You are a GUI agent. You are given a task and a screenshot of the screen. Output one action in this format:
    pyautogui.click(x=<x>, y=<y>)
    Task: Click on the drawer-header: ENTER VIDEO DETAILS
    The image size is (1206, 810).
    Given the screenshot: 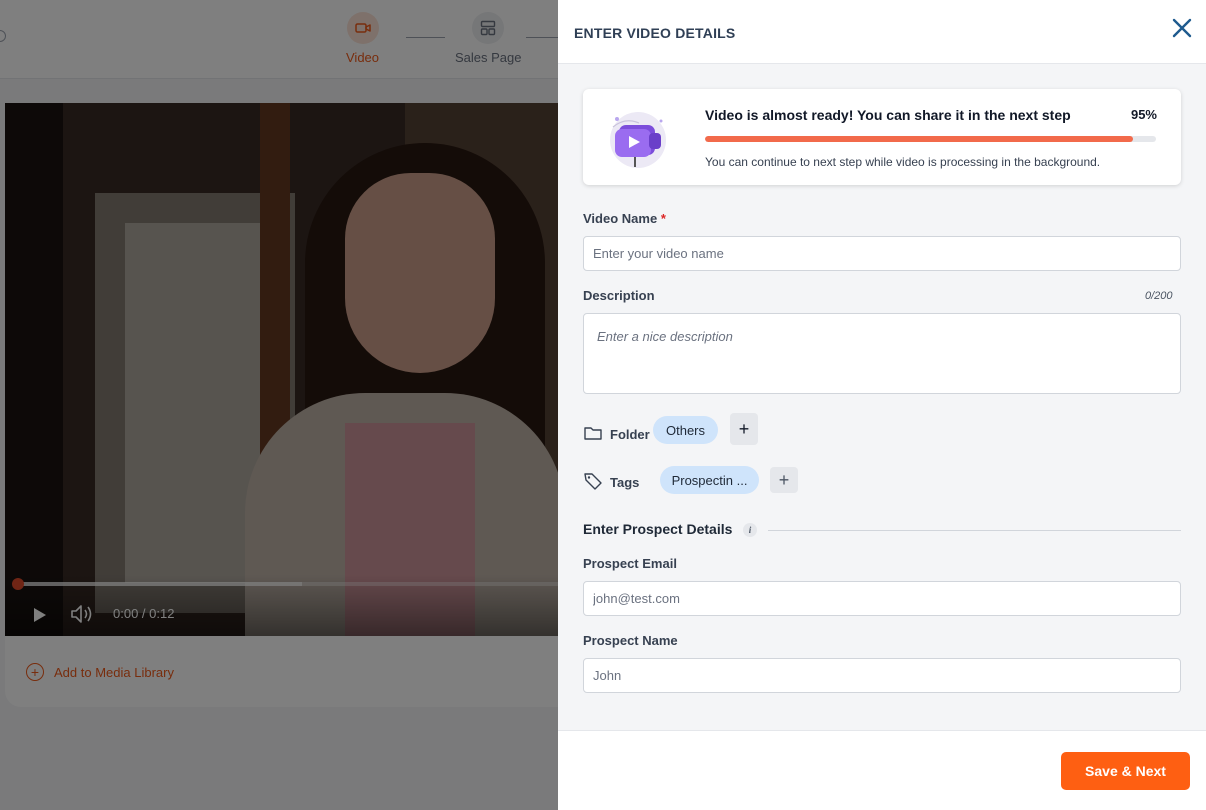 What is the action you would take?
    pyautogui.click(x=882, y=32)
    